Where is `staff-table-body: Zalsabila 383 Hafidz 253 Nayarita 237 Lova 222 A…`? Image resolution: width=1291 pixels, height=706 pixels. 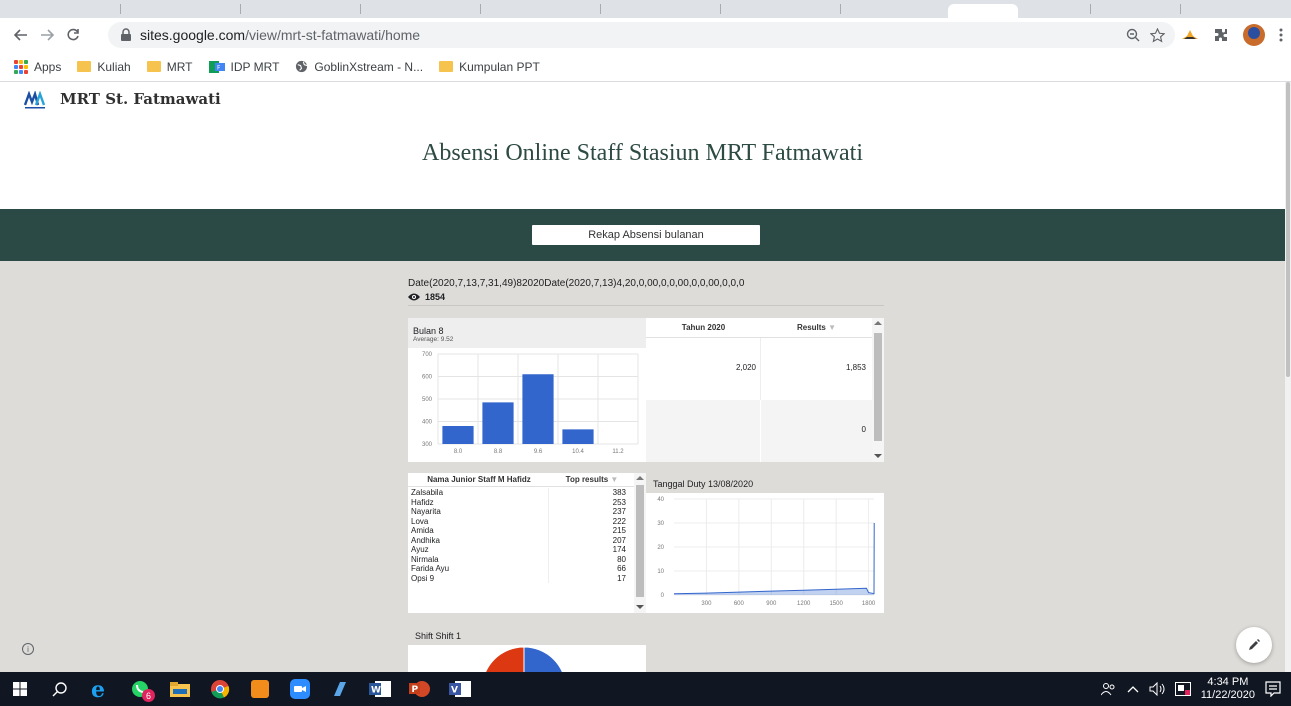 staff-table-body: Zalsabila 383 Hafidz 253 Nayarita 237 Lova 222 A… is located at coordinates (521, 535).